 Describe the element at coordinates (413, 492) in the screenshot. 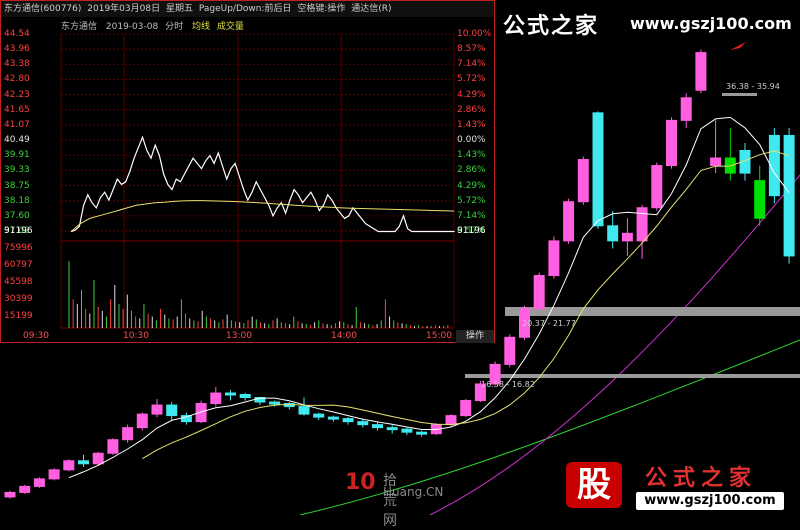

I see `logo-en-text: Huang.CN` at that location.